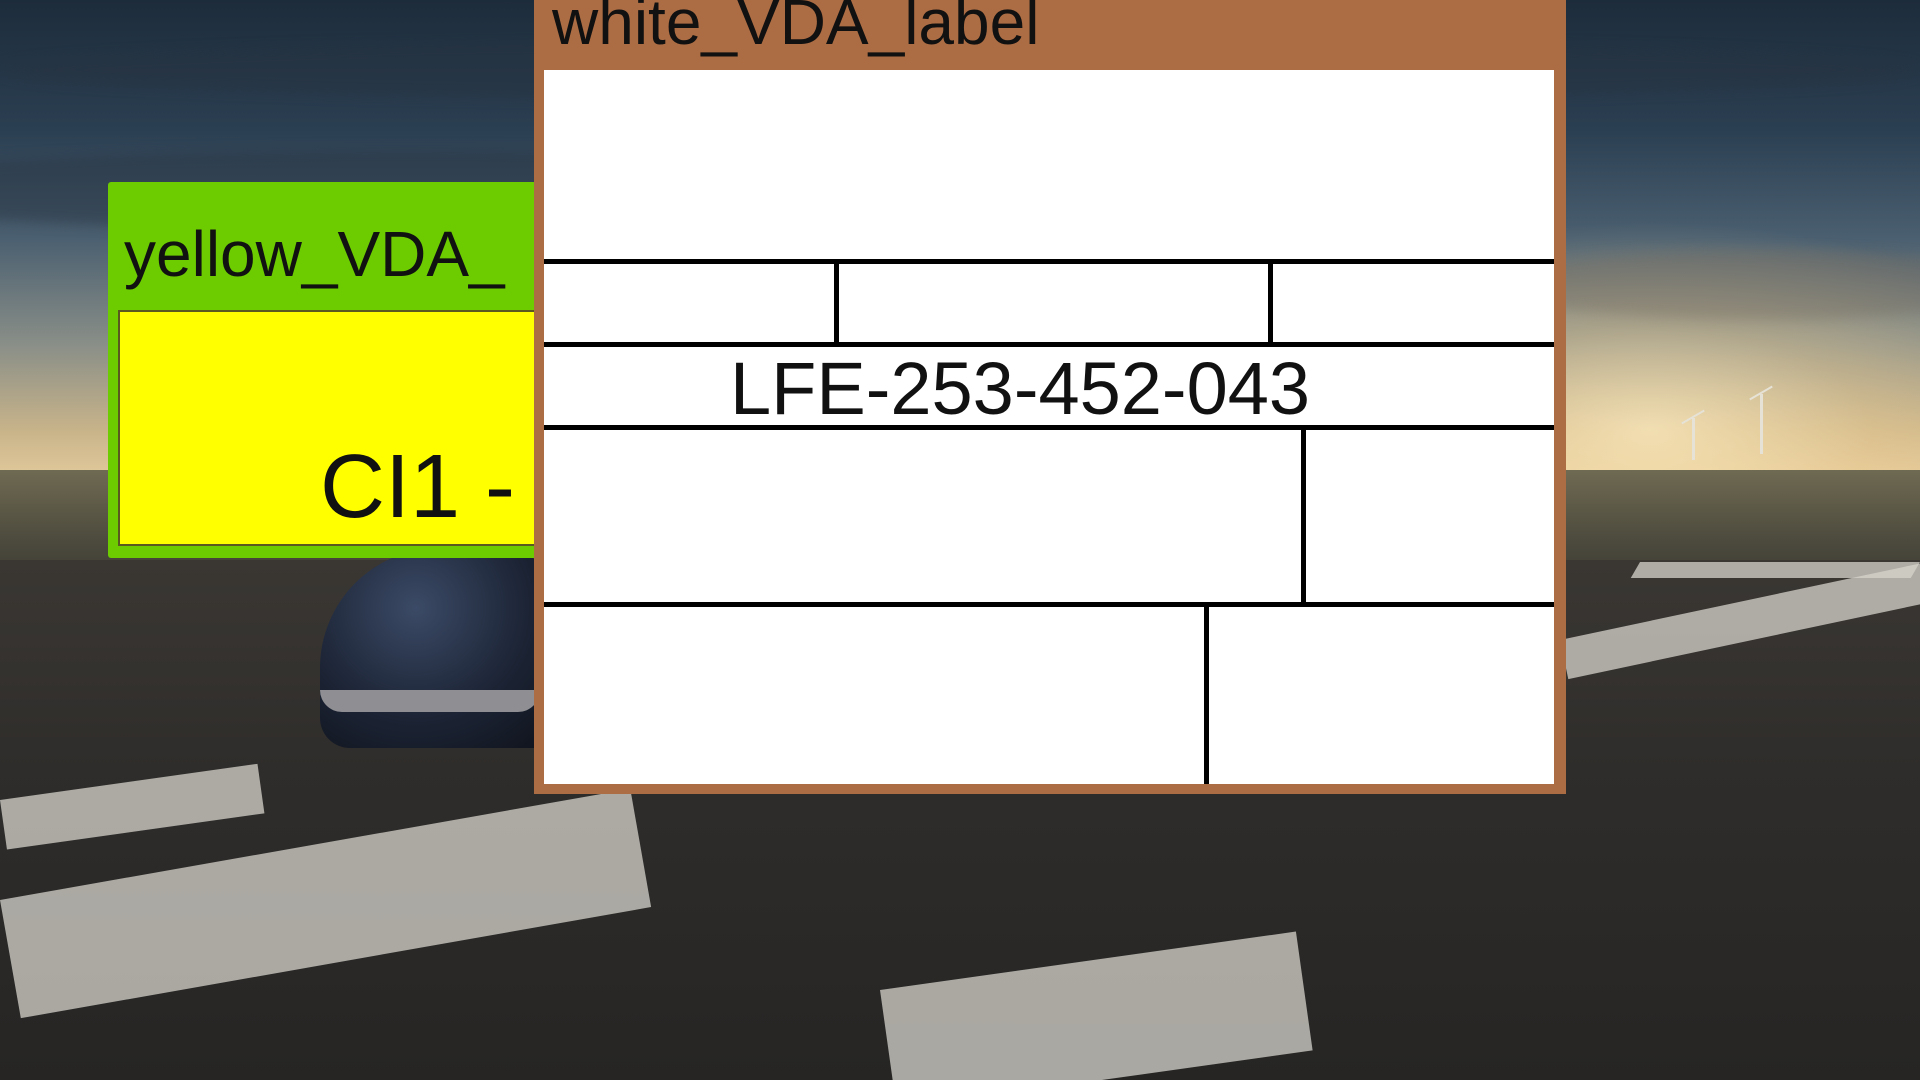 The image size is (1920, 1080). Describe the element at coordinates (796, 29) in the screenshot. I see `window-title: white_VDA_label` at that location.